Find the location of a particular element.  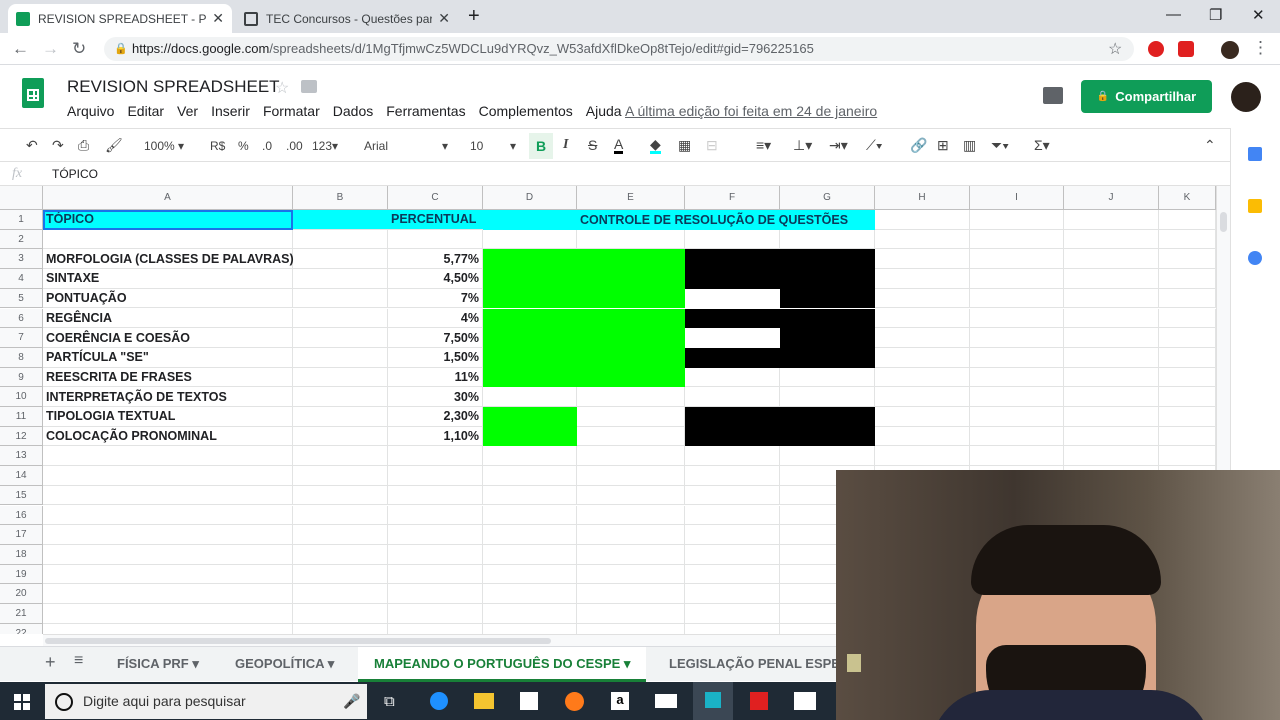

link-icon: 🔗 is located at coordinates (918, 145).